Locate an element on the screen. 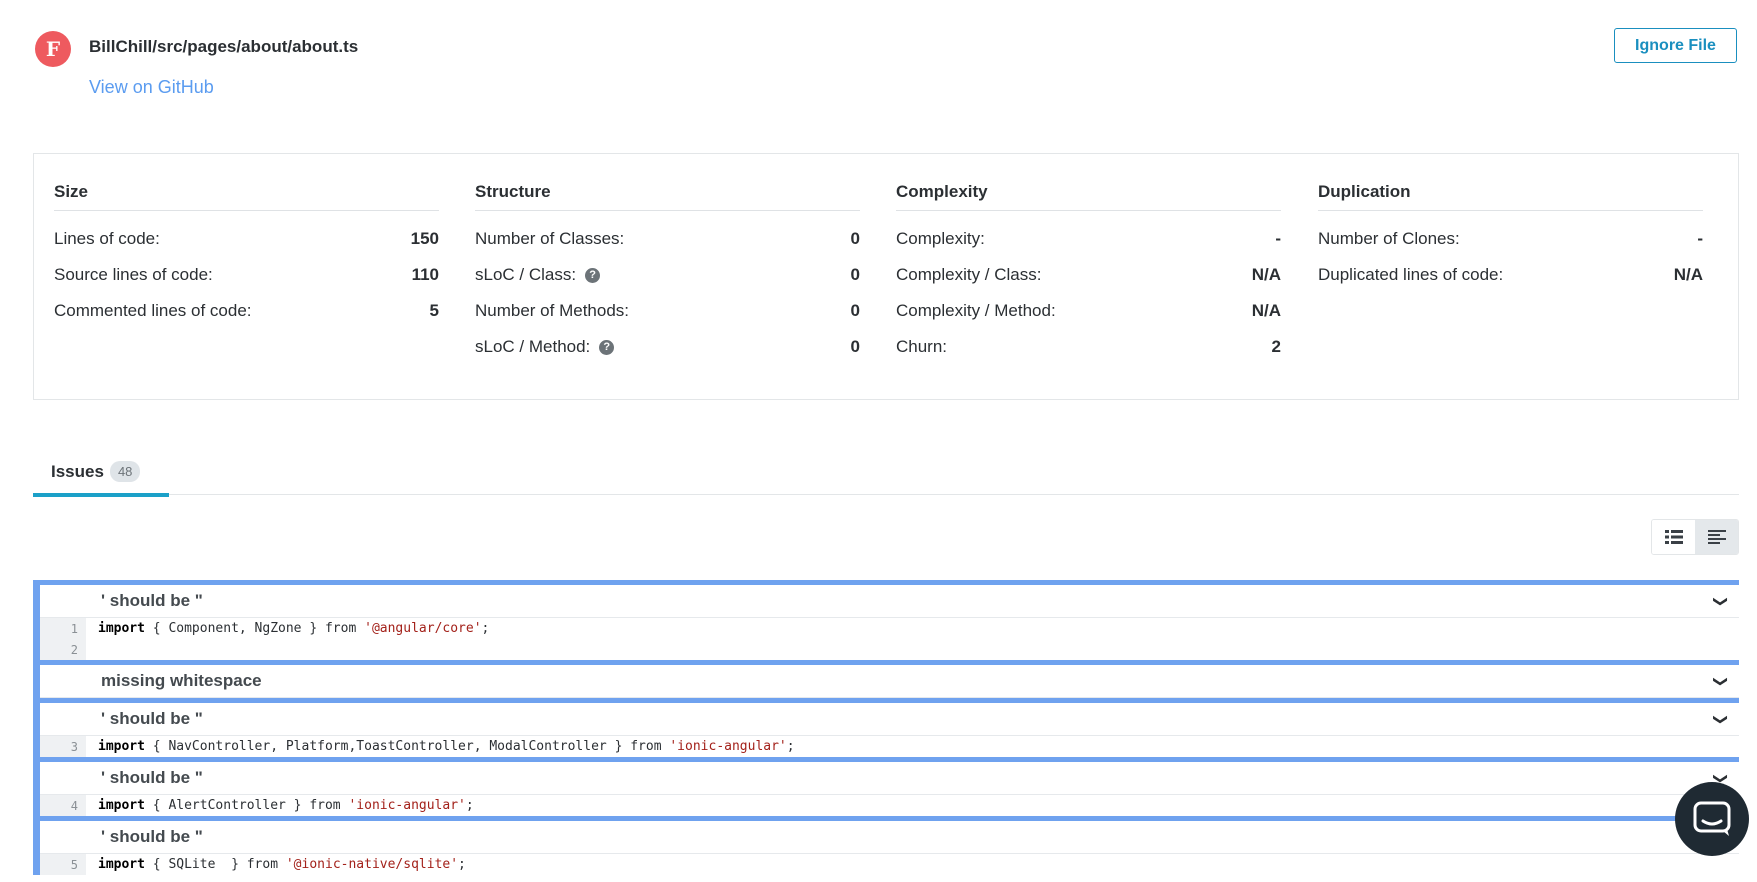 Image resolution: width=1757 pixels, height=882 pixels. metric-label: Number of Clones: is located at coordinates (1389, 238).